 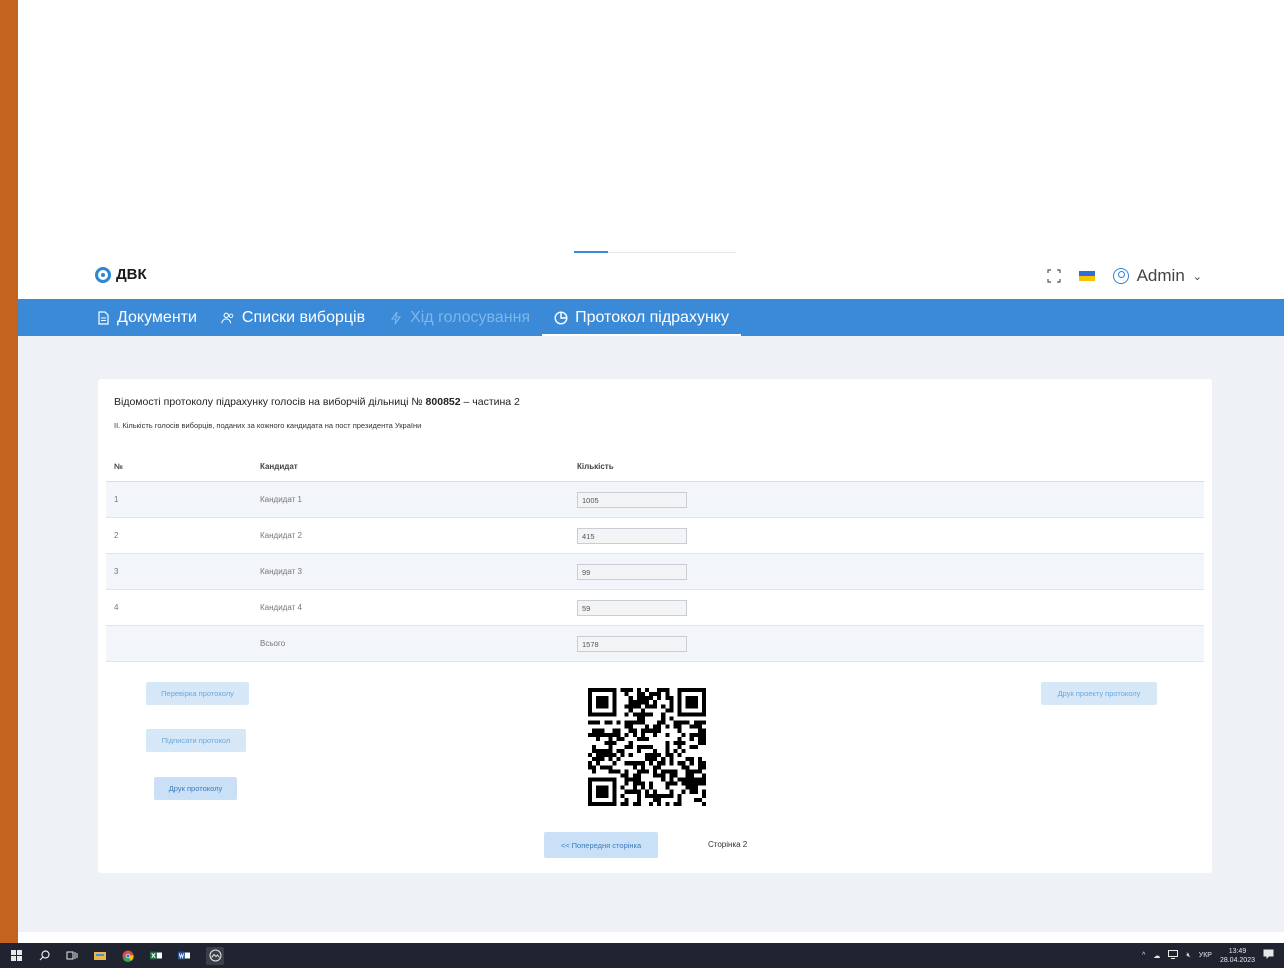 I want to click on col-header-candidate: Кандидат, so click(x=418, y=467).